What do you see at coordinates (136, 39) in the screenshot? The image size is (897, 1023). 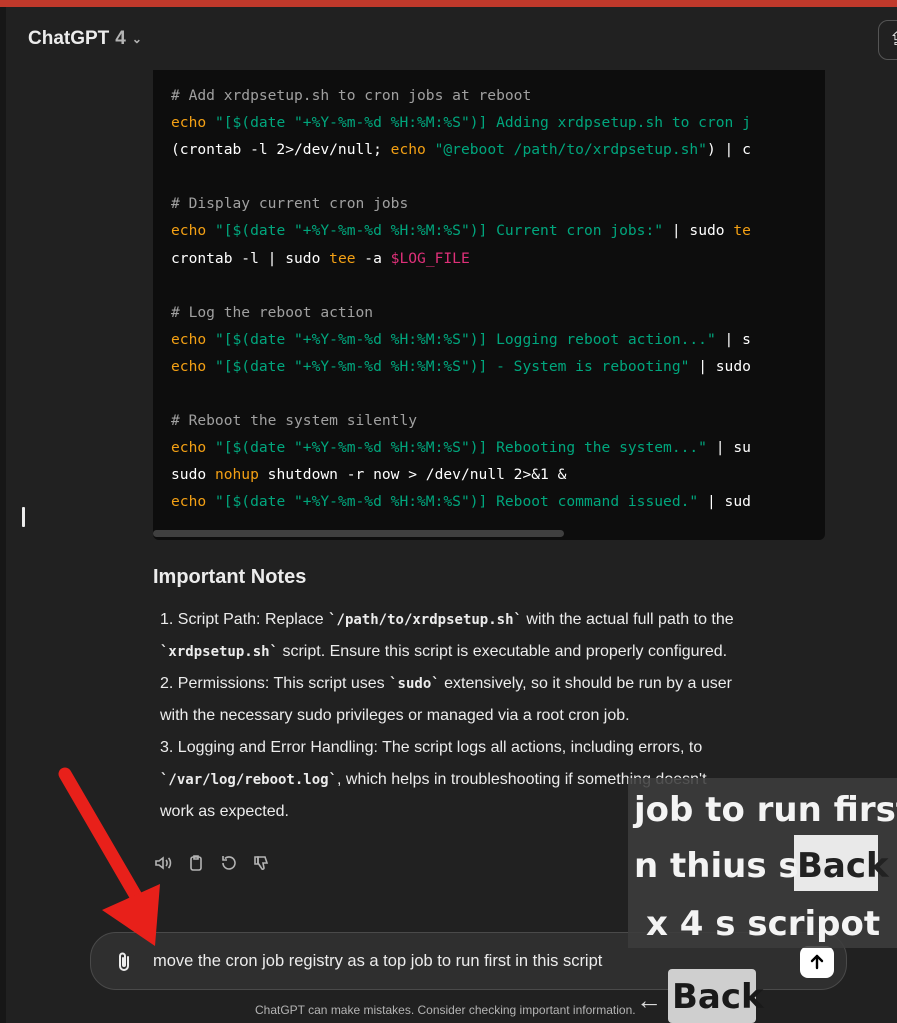 I see `chevron-down-icon: ⌄` at bounding box center [136, 39].